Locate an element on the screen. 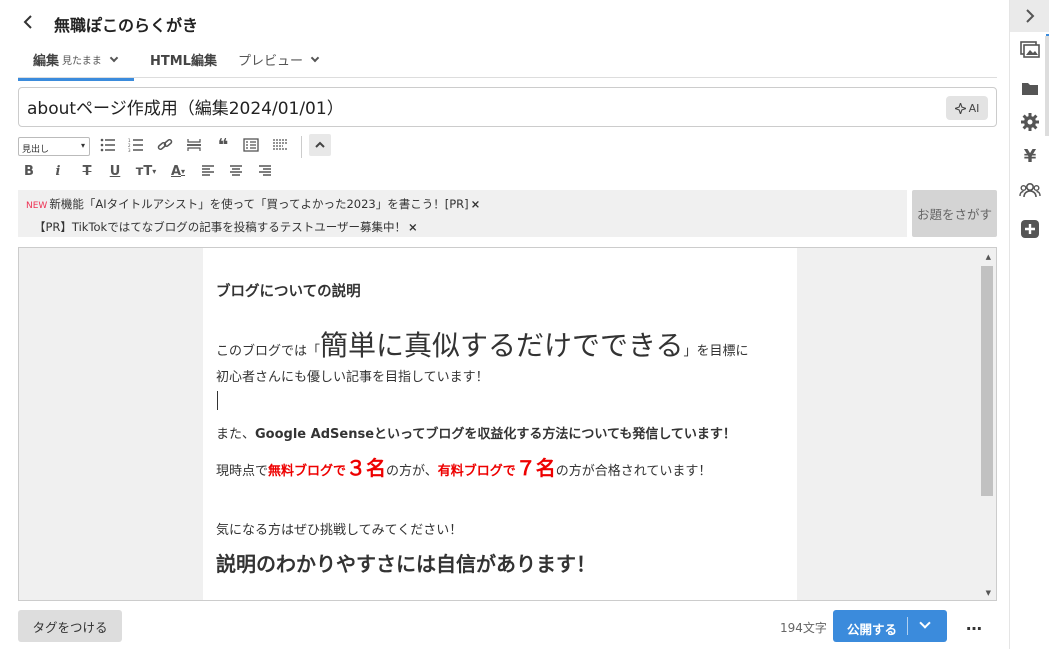 The image size is (1049, 649). collapse-toolbar-icon is located at coordinates (320, 145).